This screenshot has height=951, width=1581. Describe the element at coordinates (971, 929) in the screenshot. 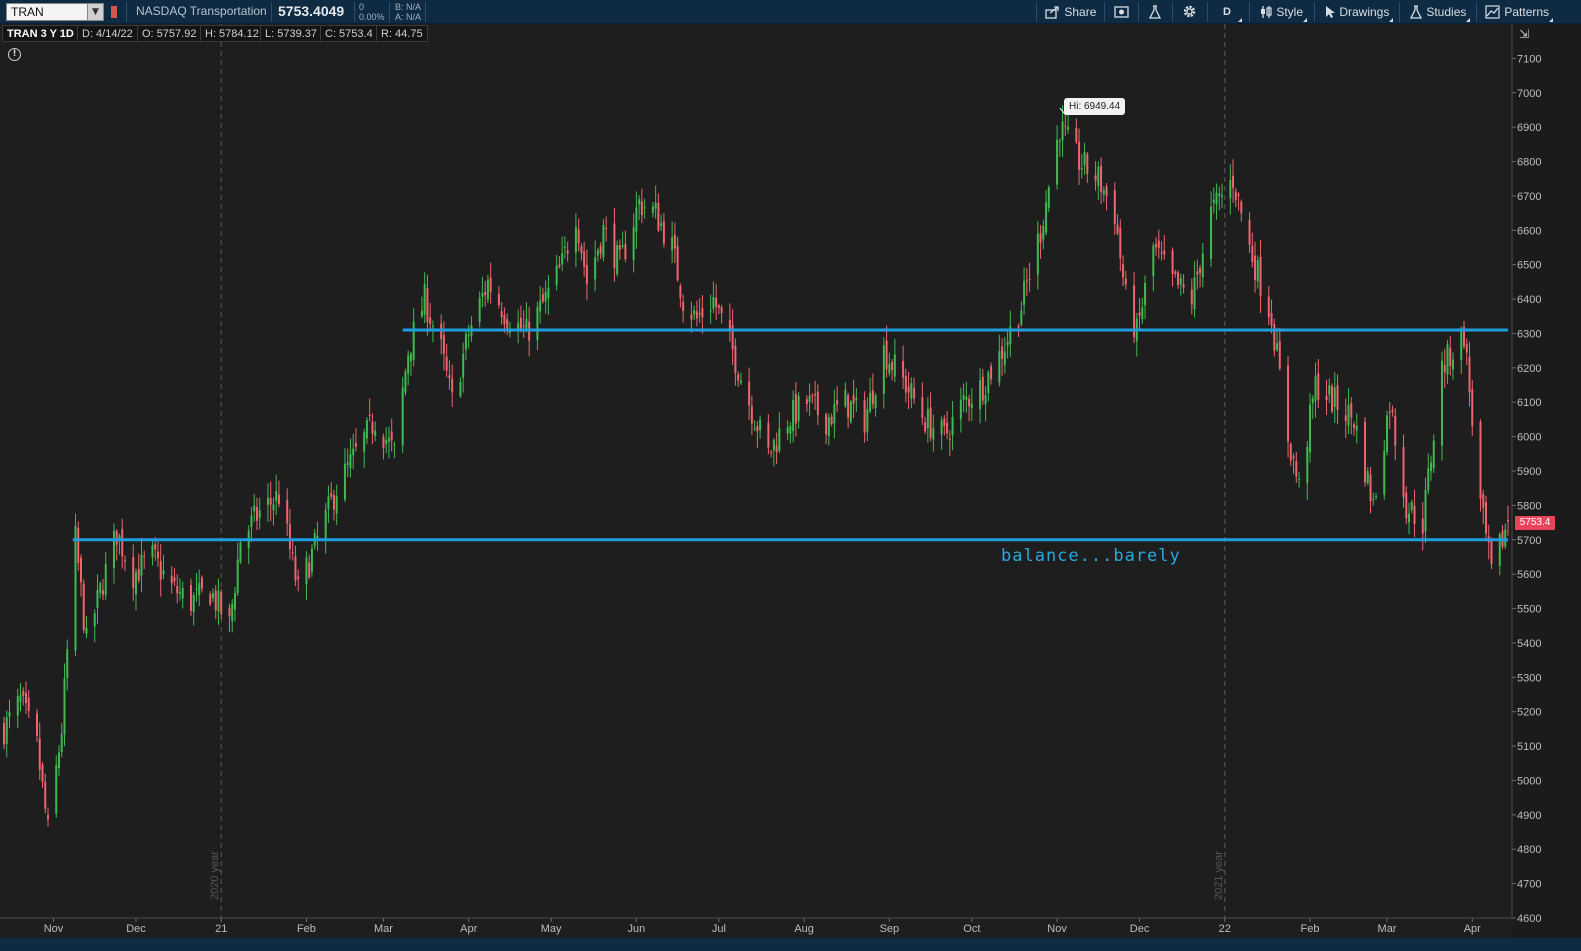

I see `x-tick-label: Oct` at that location.